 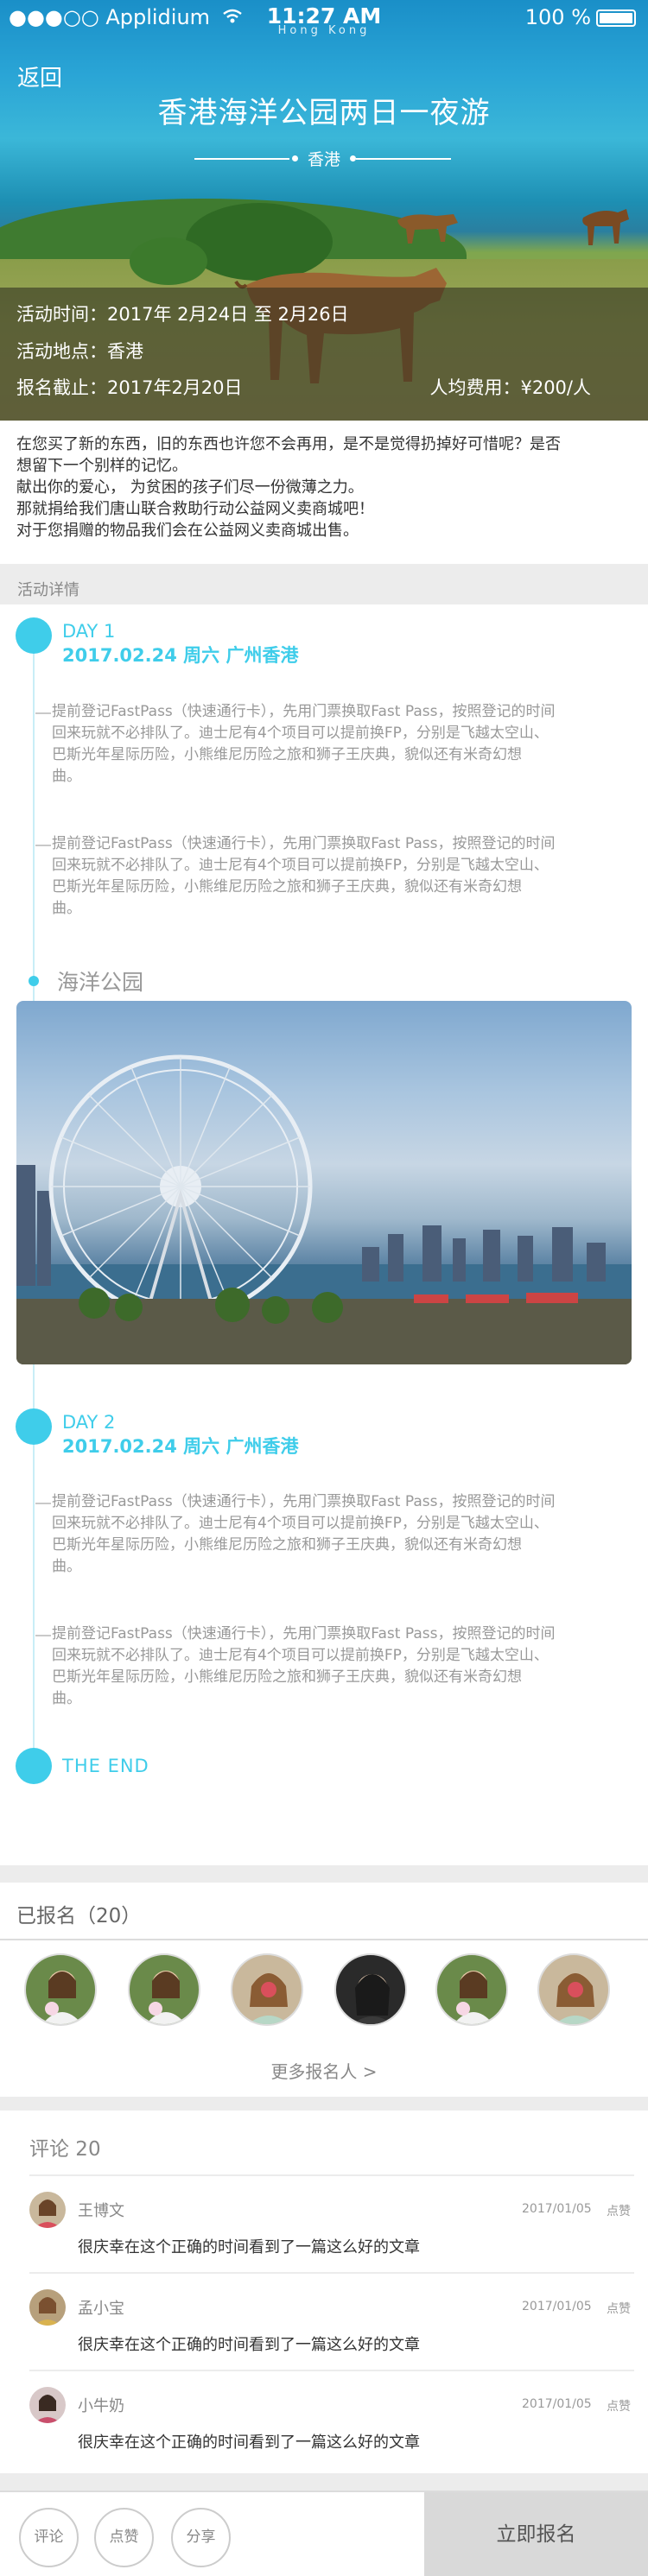 I want to click on location-row: 香港, so click(x=324, y=158).